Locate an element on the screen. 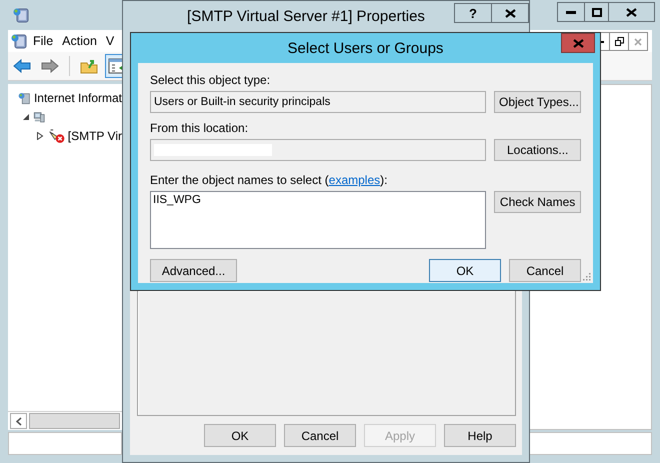 The image size is (660, 463). restore-icon is located at coordinates (619, 41).